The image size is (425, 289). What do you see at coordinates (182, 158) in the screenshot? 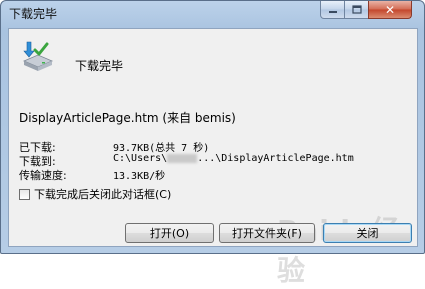
I see `redacted-username` at bounding box center [182, 158].